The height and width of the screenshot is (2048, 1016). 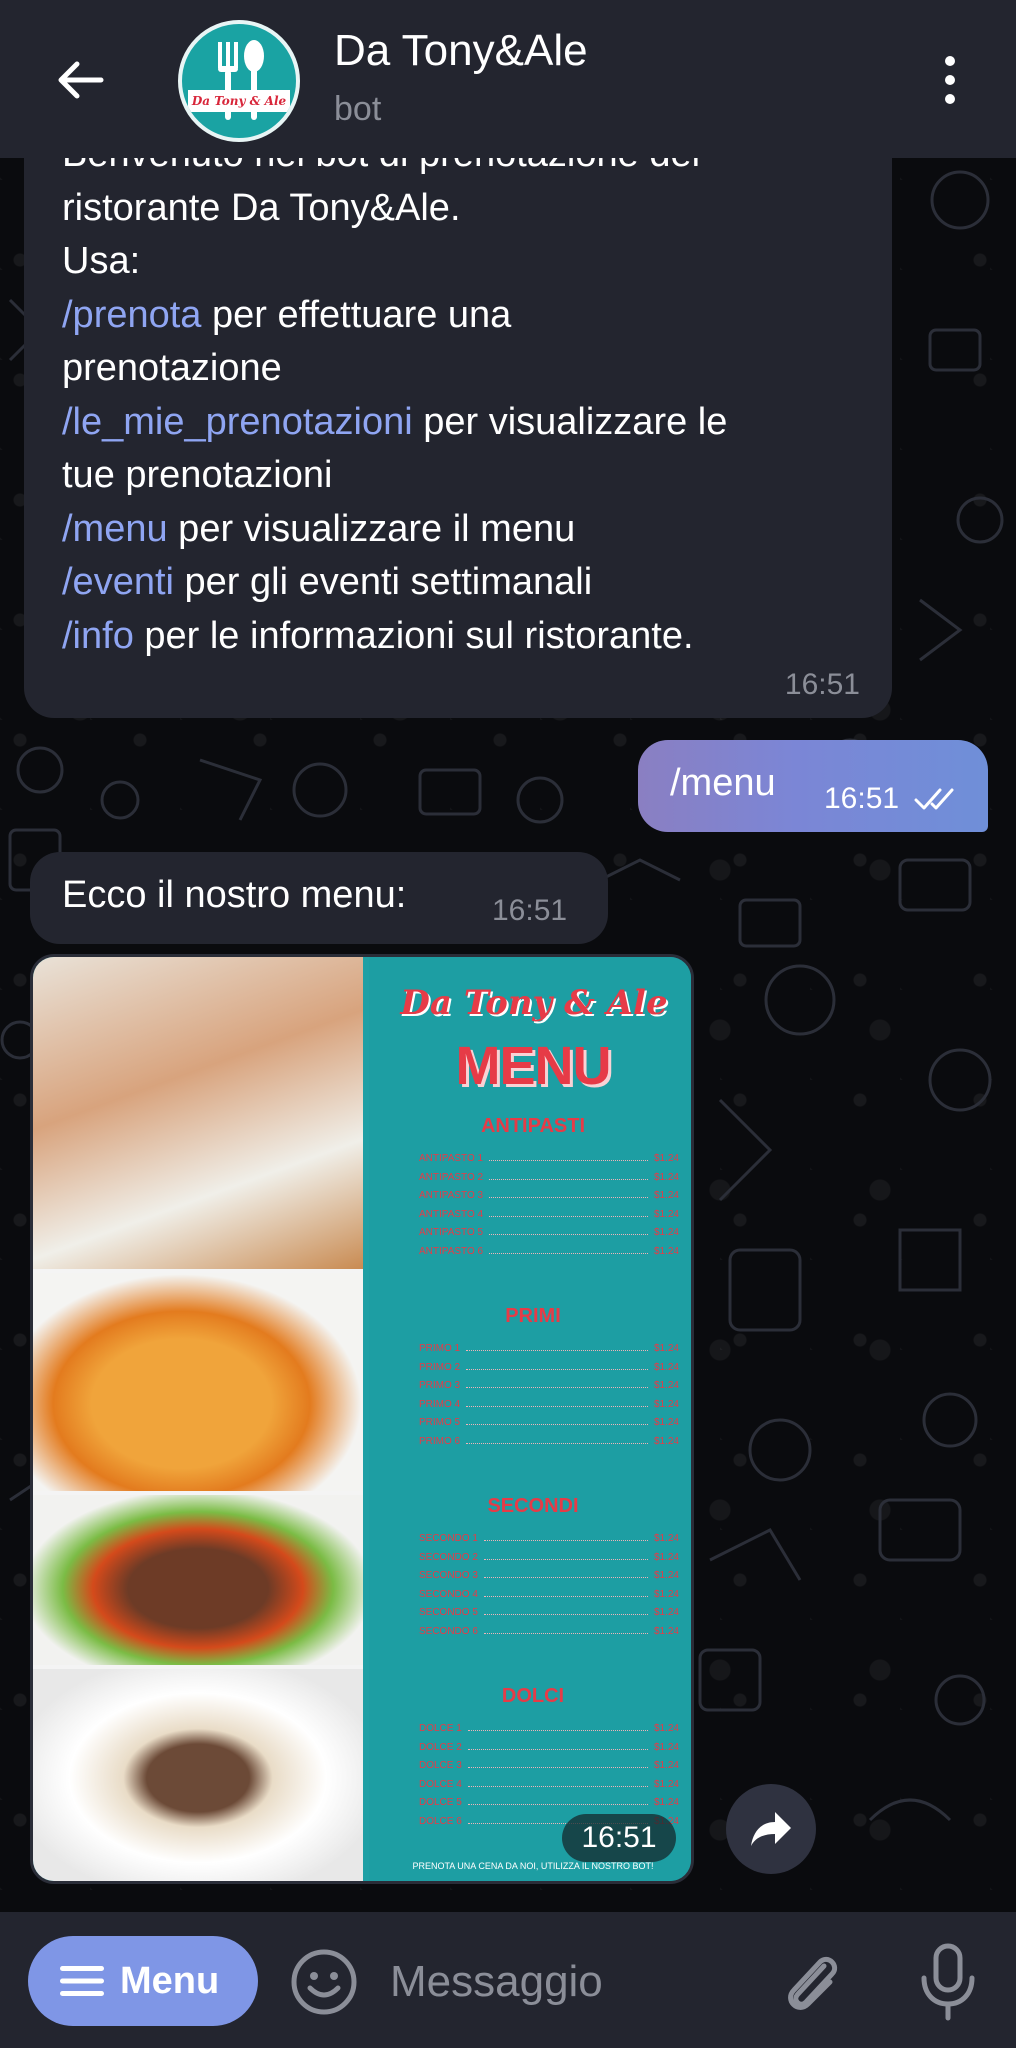 What do you see at coordinates (934, 799) in the screenshot?
I see `read-double-check-icon` at bounding box center [934, 799].